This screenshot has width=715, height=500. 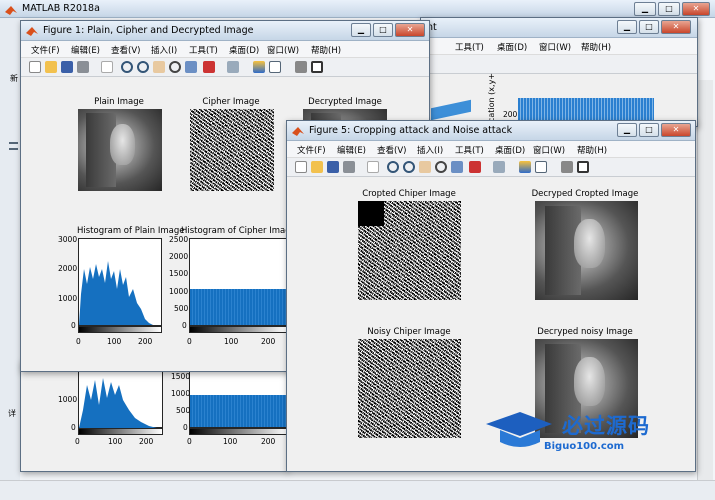 I want to click on bg-fig-title-bar: nt ▁ □ ✕, so click(x=559, y=28).